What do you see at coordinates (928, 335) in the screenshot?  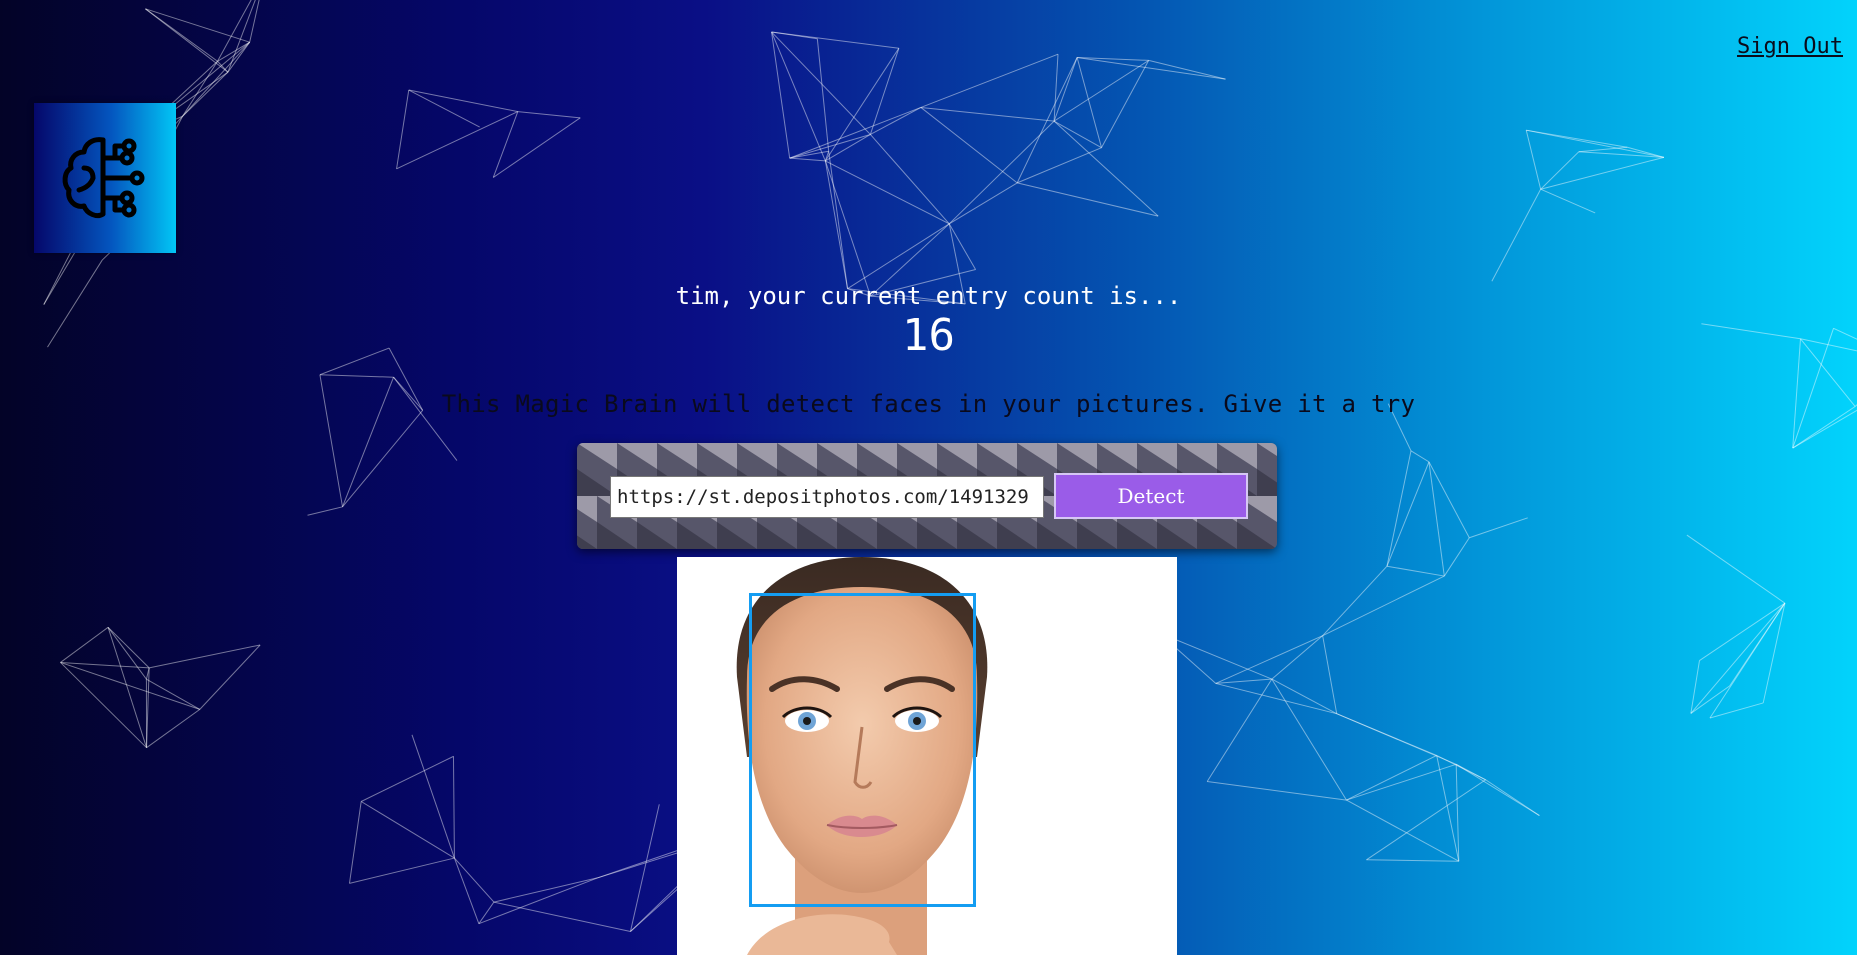 I see `entry-count-value: 16` at bounding box center [928, 335].